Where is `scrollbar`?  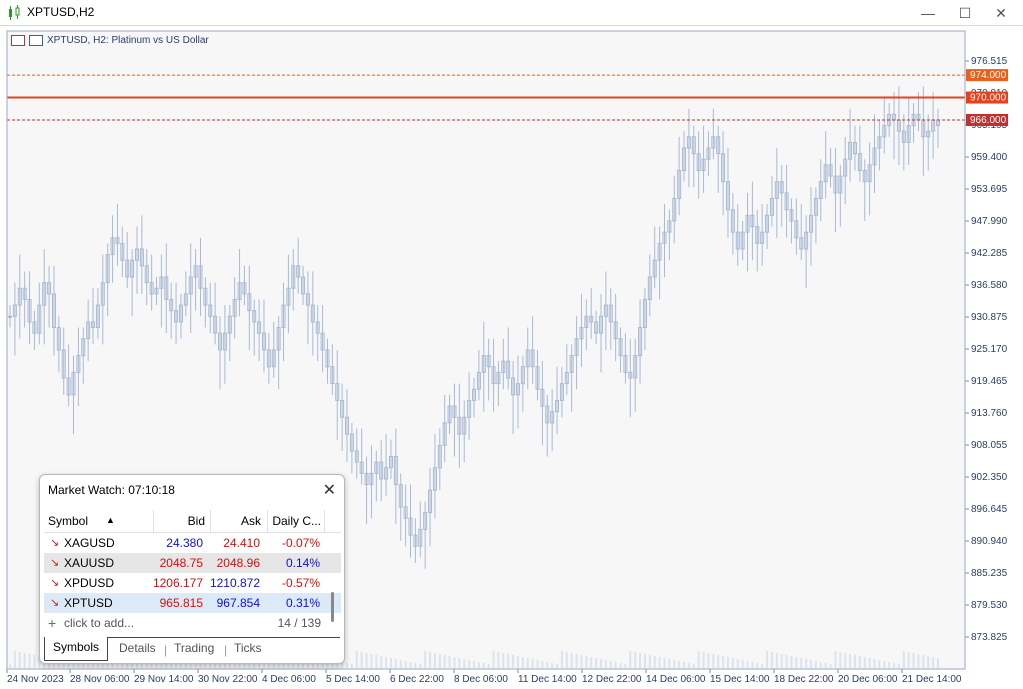 scrollbar is located at coordinates (332, 607).